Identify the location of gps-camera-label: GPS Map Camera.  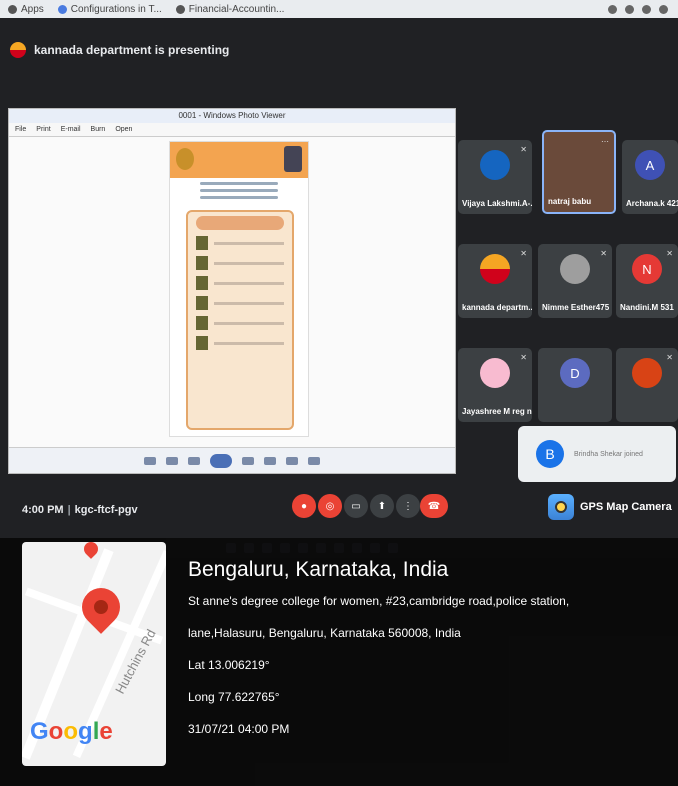
(626, 507).